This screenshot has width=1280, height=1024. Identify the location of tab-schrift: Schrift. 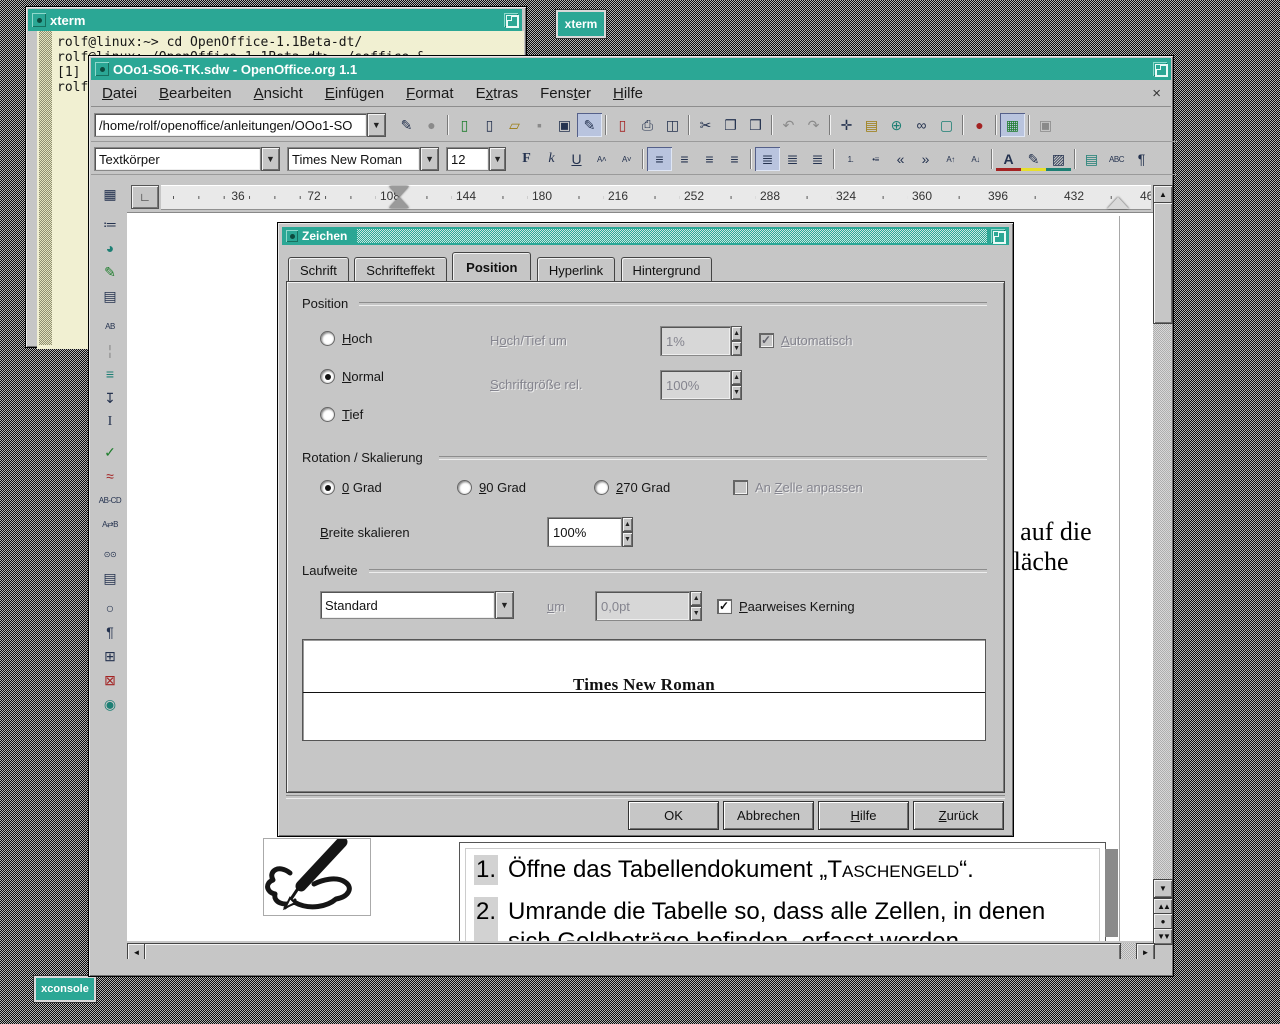
(318, 269).